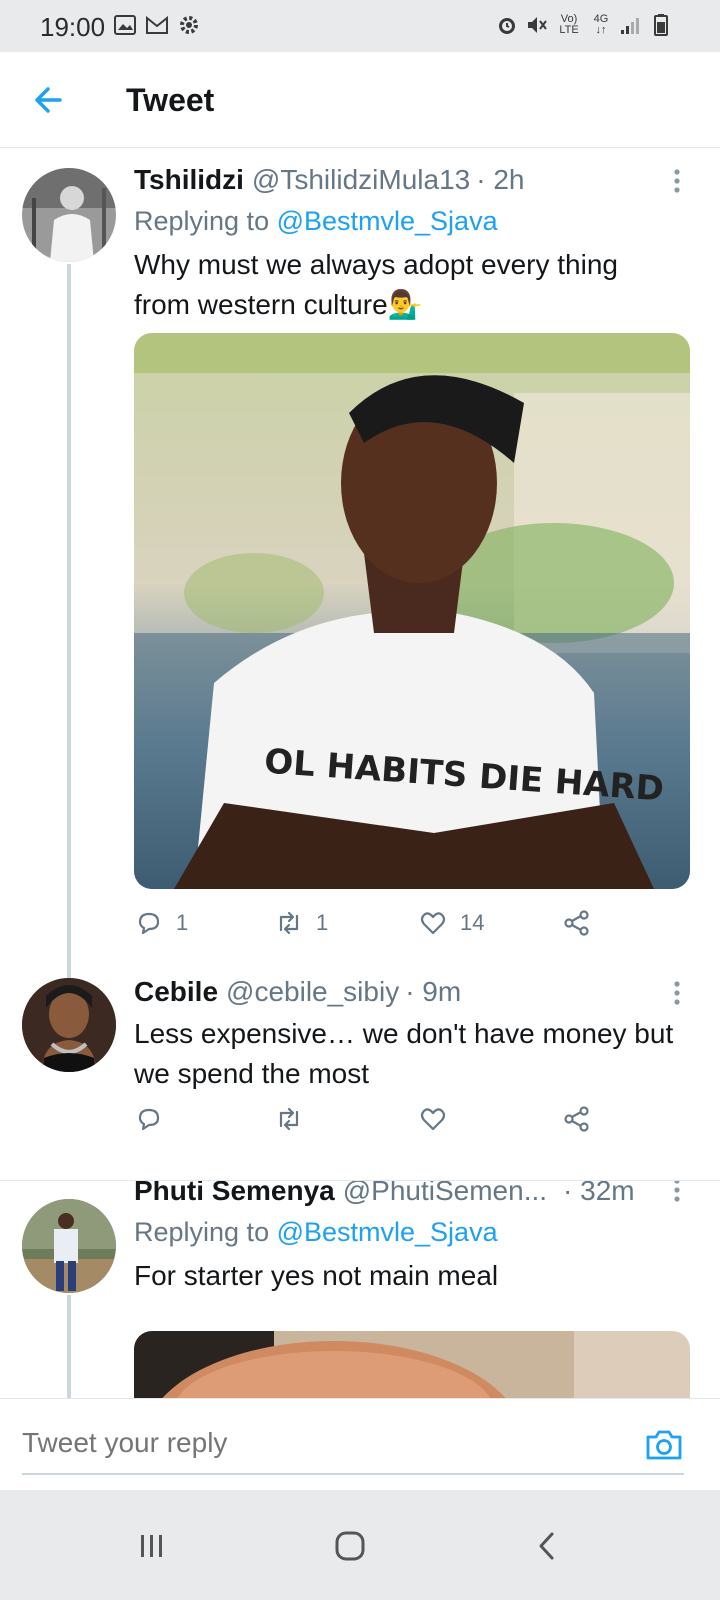 The width and height of the screenshot is (720, 1600). I want to click on home-button, so click(350, 1546).